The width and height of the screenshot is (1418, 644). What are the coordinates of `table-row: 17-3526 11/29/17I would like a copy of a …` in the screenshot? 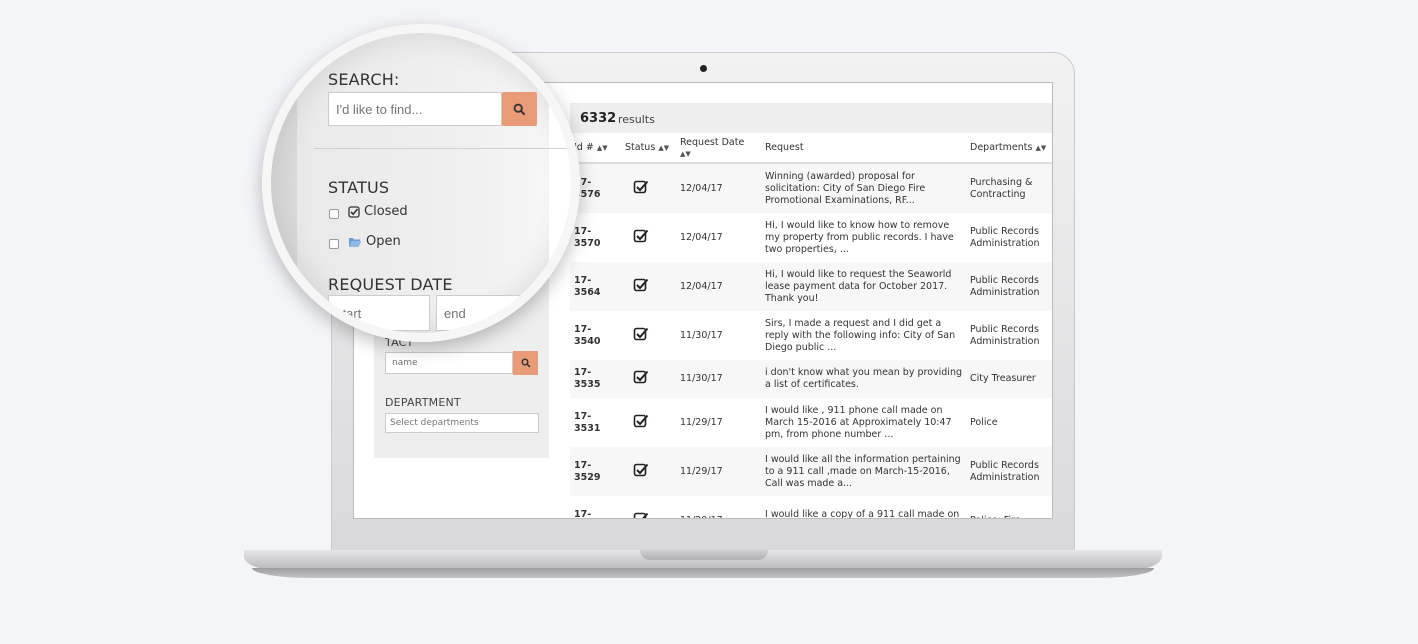 It's located at (811, 507).